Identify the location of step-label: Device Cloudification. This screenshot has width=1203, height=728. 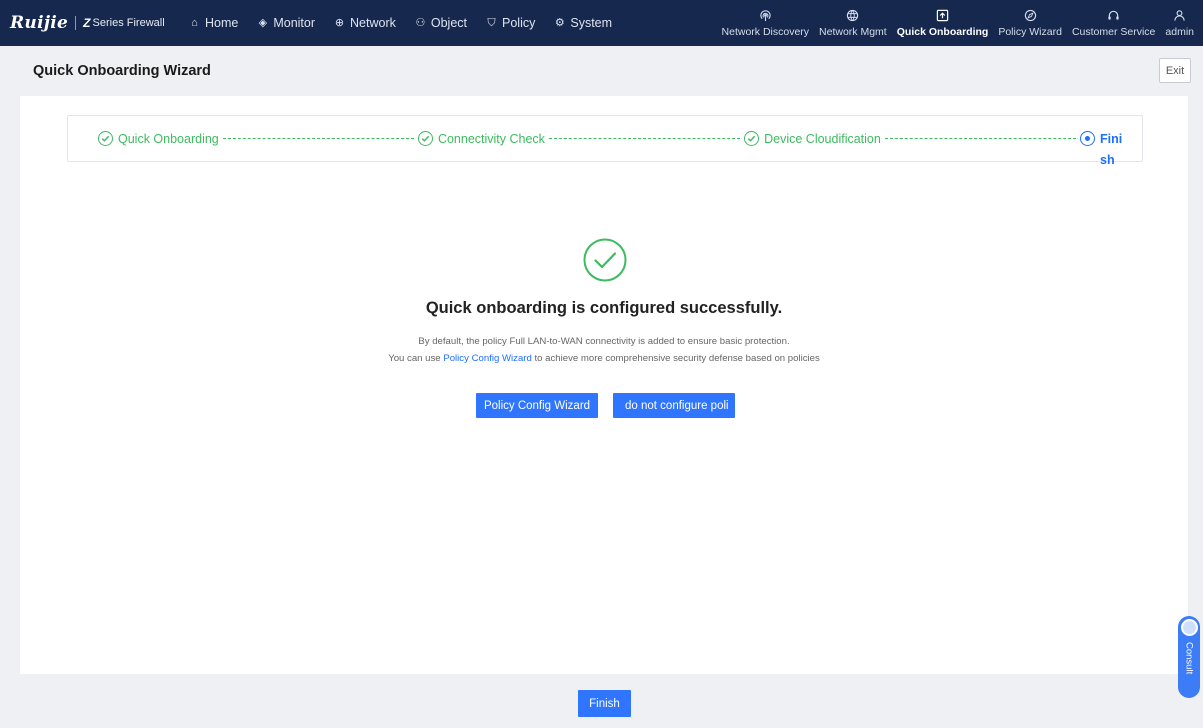
(822, 138).